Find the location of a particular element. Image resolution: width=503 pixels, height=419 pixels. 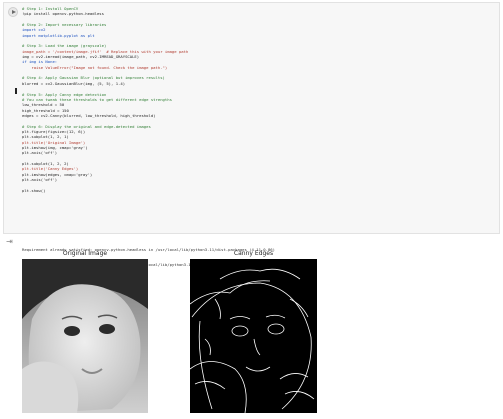

subplot-title-original: Original Image is located at coordinates (85, 253).